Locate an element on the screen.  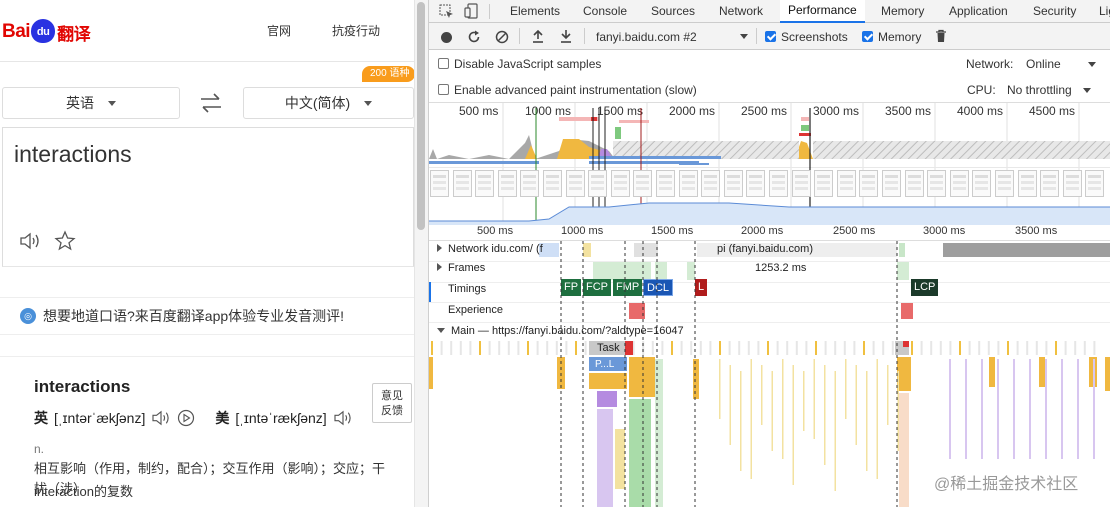
timing-marker-lcp: LCP is located at coordinates (925, 287).